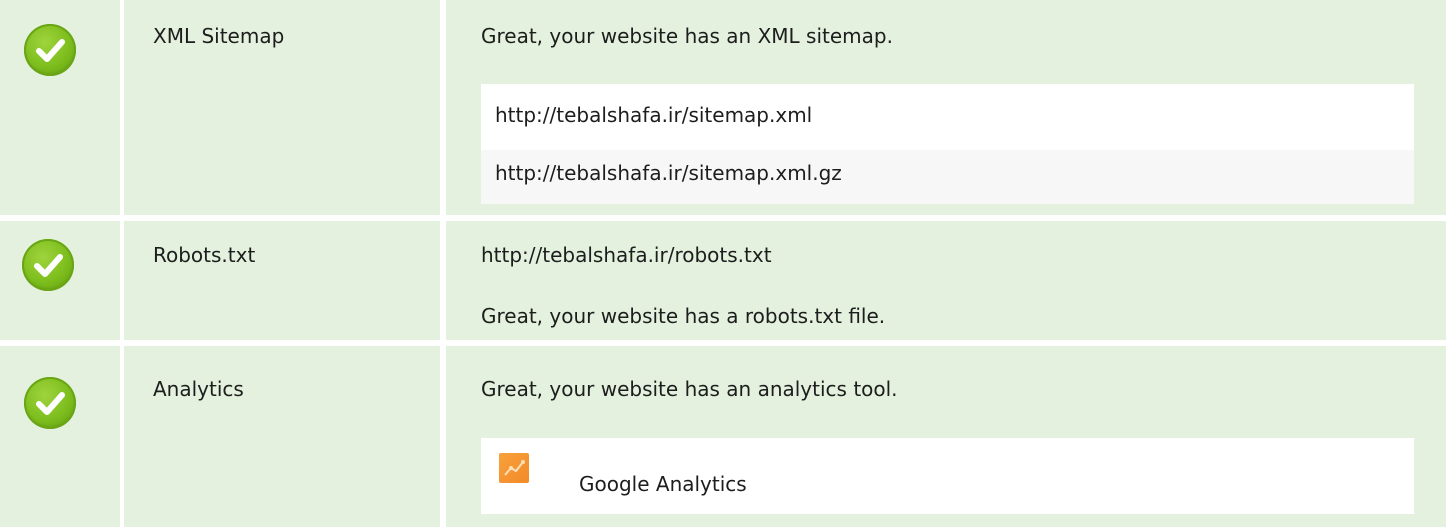 The image size is (1446, 527). What do you see at coordinates (198, 389) in the screenshot?
I see `row-label: Analytics` at bounding box center [198, 389].